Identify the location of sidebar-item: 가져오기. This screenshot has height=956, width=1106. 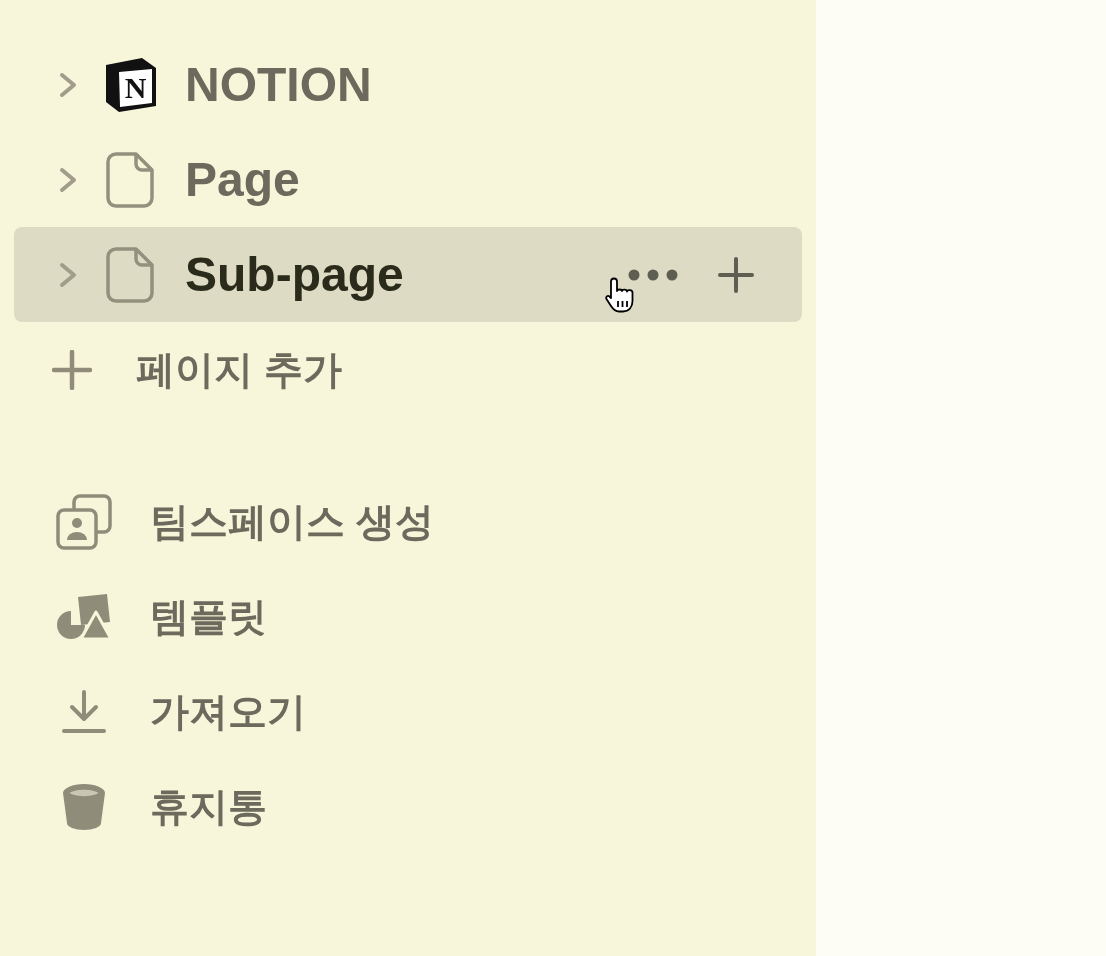
(408, 711).